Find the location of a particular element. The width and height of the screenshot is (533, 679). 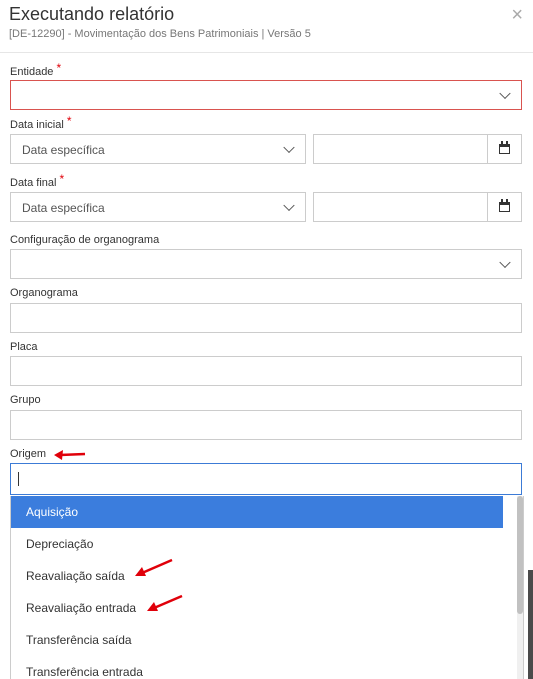

origem-option-reavaliacao-entrada: Reavaliação entrada is located at coordinates (257, 608).